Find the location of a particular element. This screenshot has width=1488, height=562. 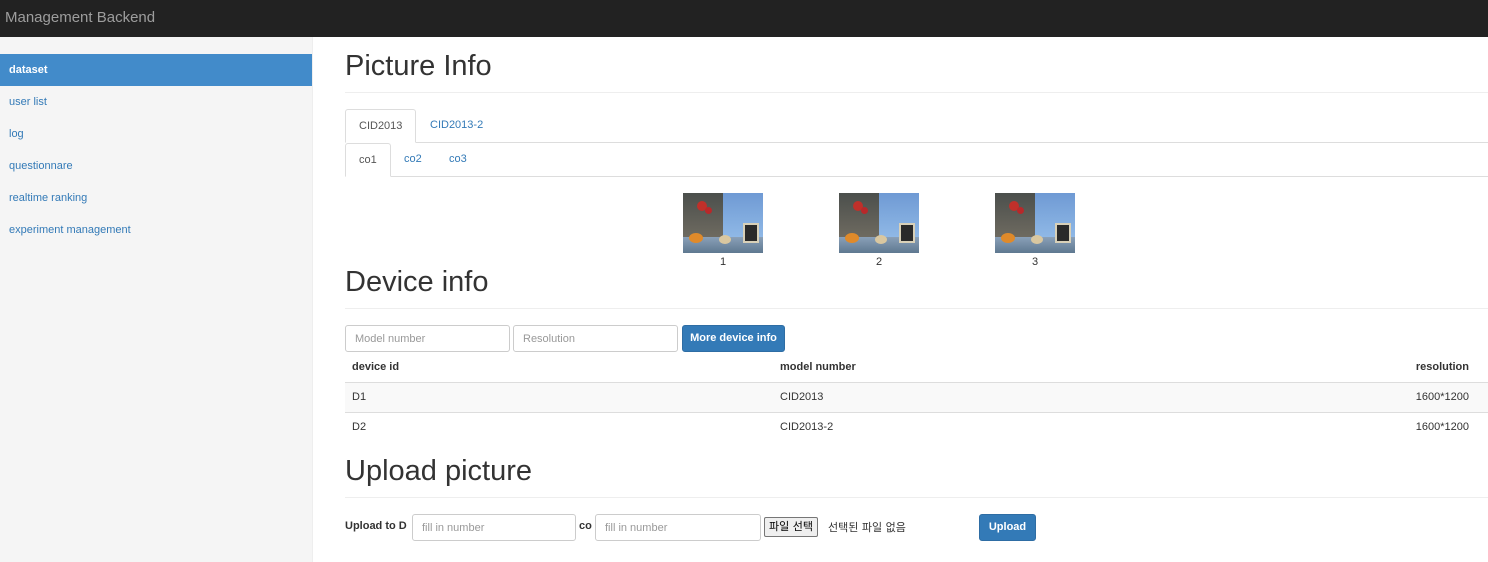

resolution-input is located at coordinates (595, 338).